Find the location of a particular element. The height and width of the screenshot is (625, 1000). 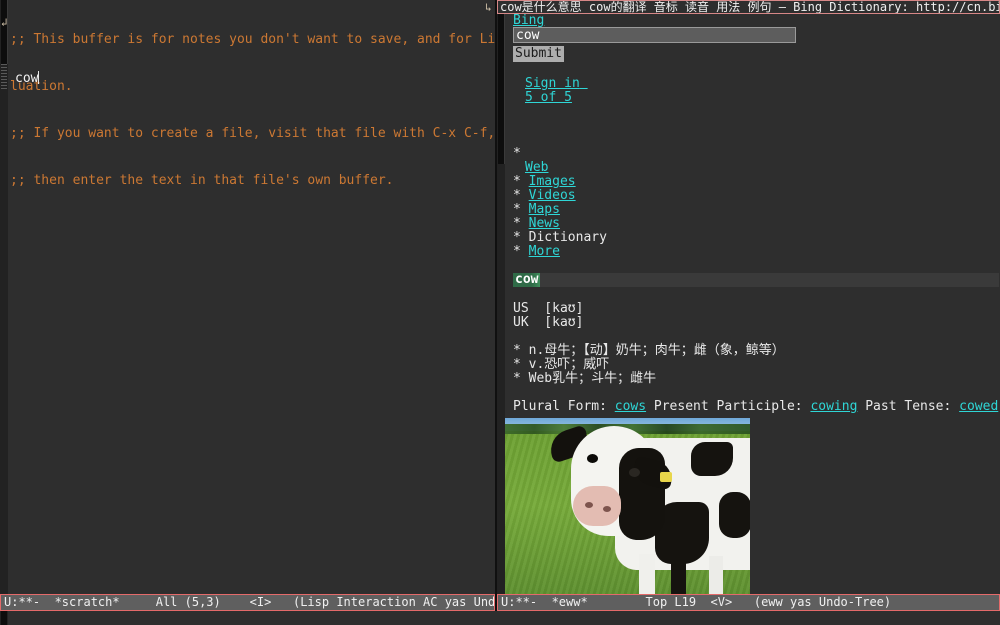

echo-area-fringe is located at coordinates (4, 618).